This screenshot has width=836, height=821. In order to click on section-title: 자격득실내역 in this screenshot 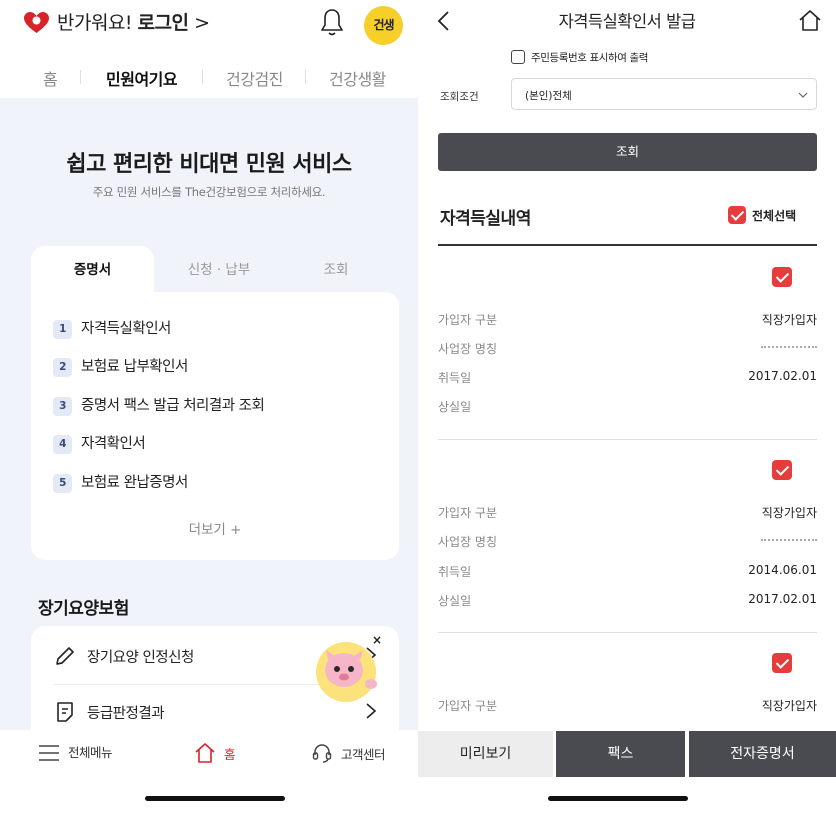, I will do `click(485, 219)`.